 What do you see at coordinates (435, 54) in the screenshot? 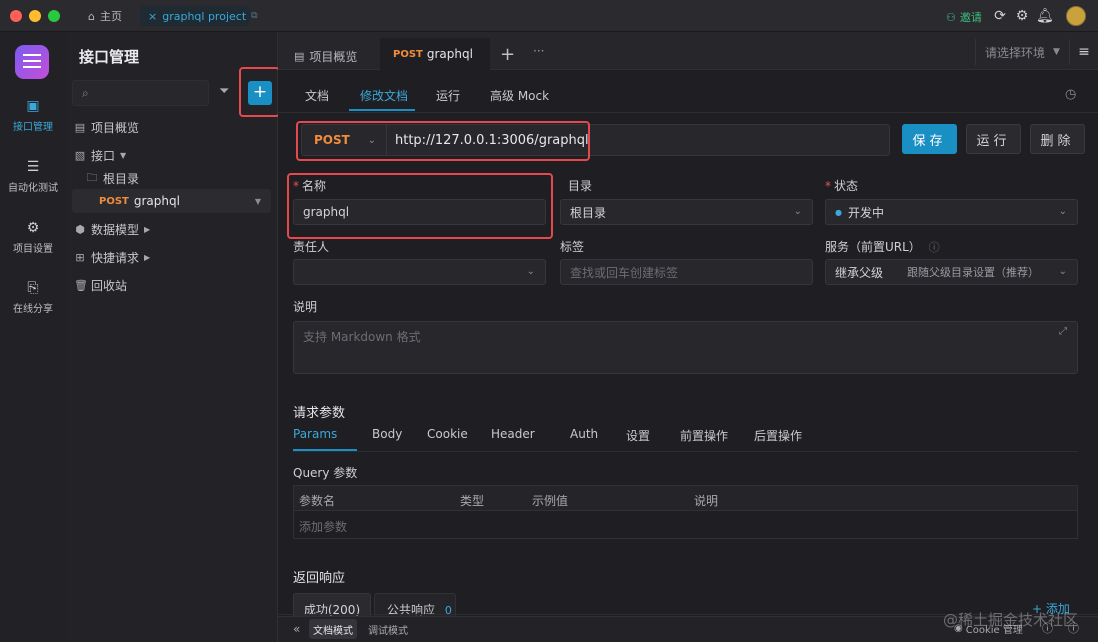
I see `tab-graphql: POST graphql` at bounding box center [435, 54].